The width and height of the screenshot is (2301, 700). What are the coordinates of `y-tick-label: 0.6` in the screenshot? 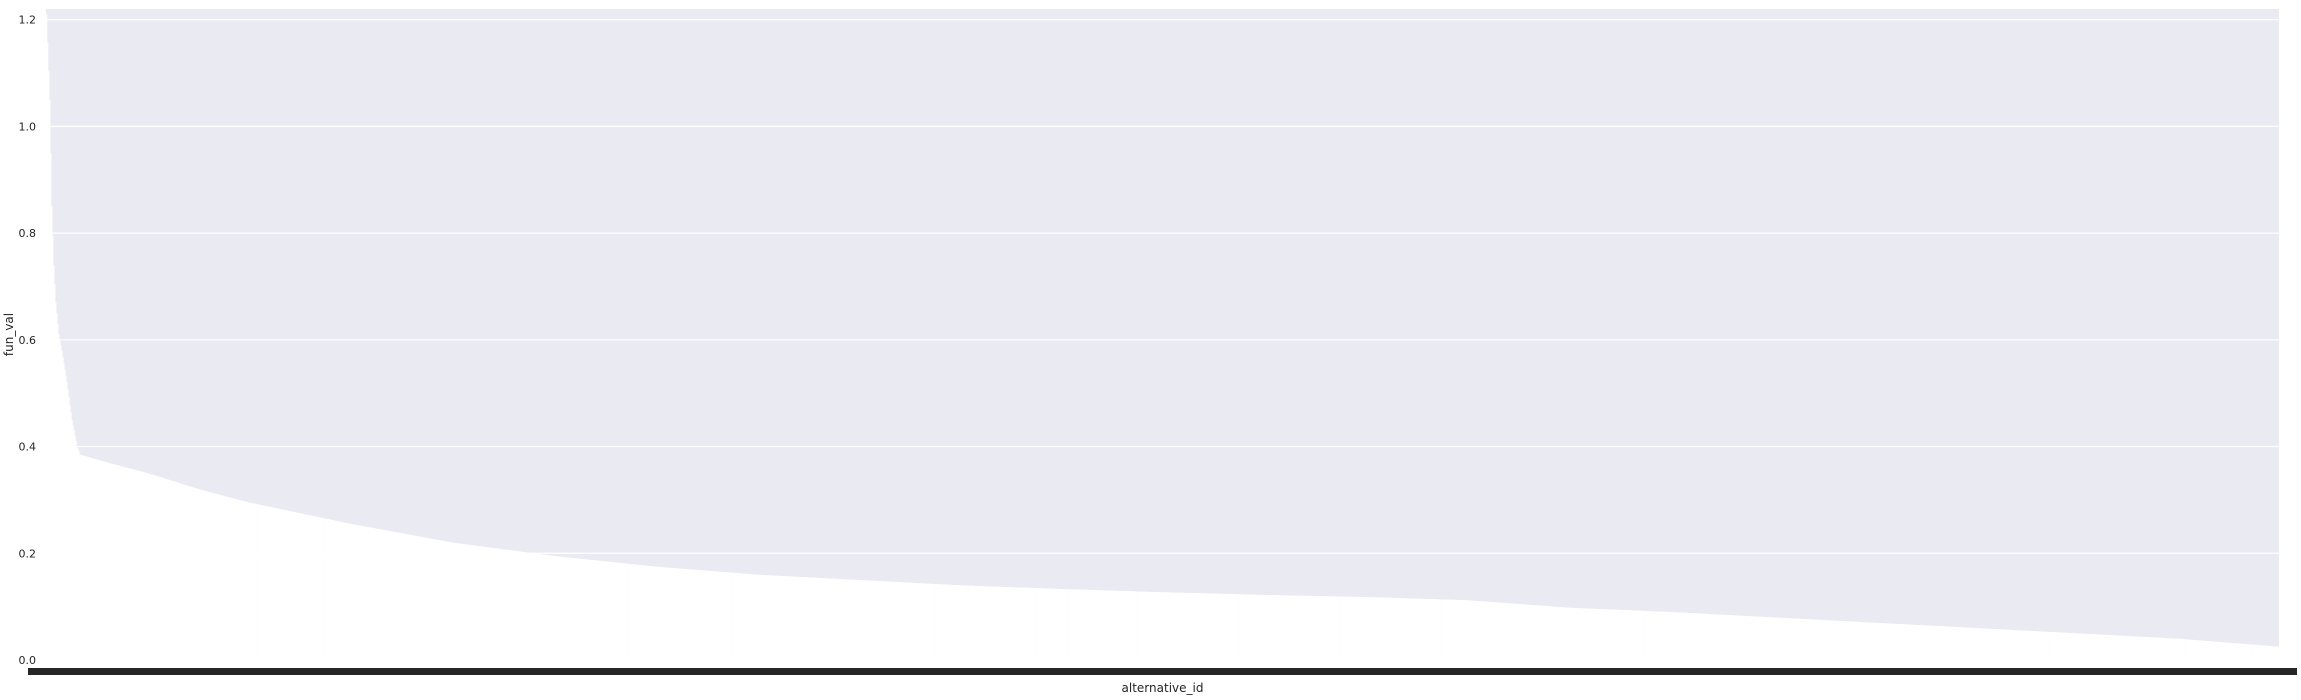 It's located at (28, 340).